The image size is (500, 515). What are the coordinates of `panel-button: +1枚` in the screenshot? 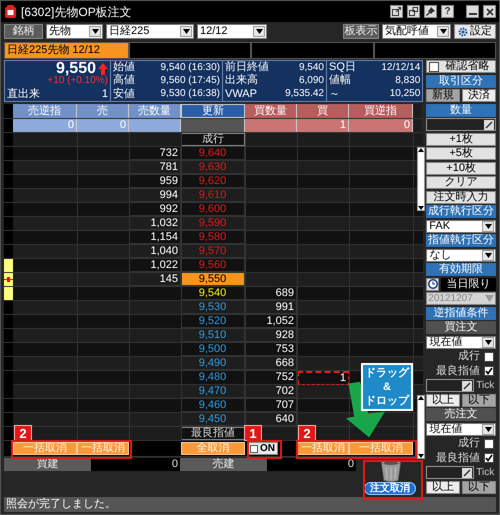 It's located at (461, 139).